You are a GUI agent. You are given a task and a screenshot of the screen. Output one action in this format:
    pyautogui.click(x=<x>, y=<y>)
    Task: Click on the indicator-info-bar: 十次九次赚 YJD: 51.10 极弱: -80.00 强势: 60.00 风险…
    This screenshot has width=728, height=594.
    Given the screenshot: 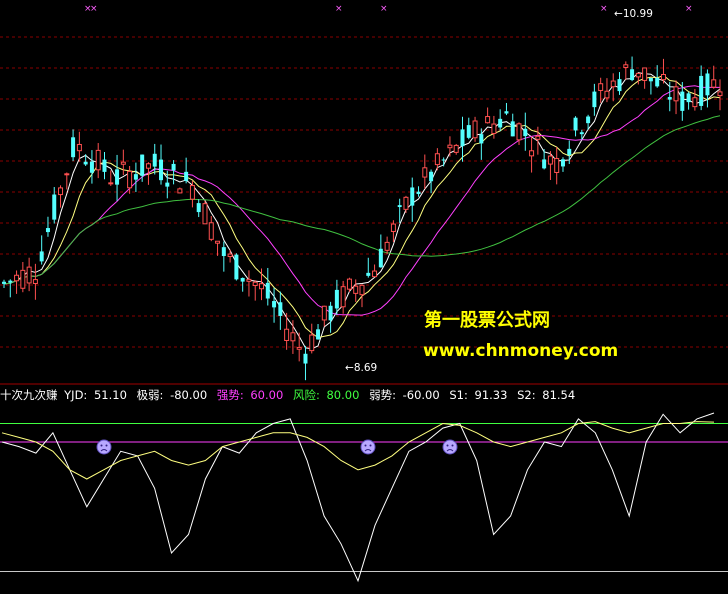 What is the action you would take?
    pyautogui.click(x=364, y=395)
    